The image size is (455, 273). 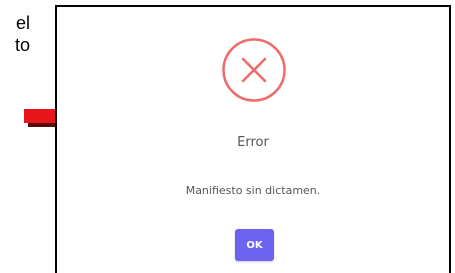 What do you see at coordinates (22, 23) in the screenshot?
I see `background-text-line: el` at bounding box center [22, 23].